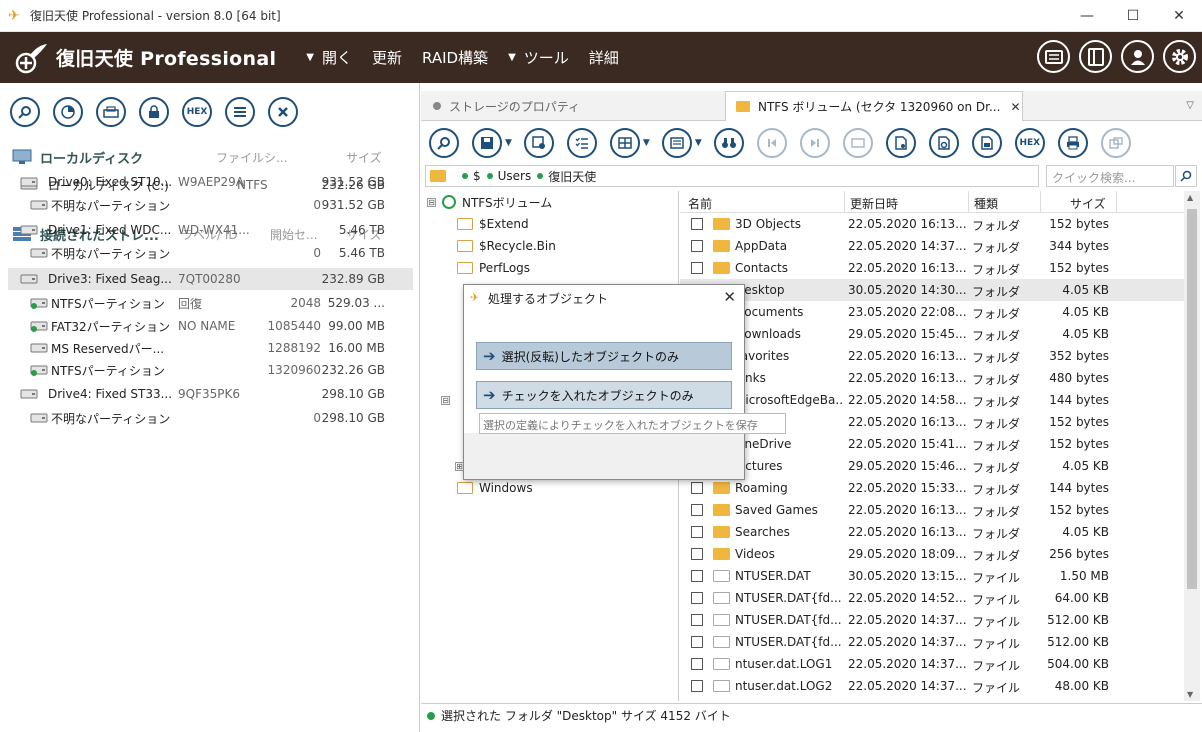 The height and width of the screenshot is (732, 1202). What do you see at coordinates (210, 326) in the screenshot?
I see `storage-partition-row: FAT32パーティション NO NAME 1085440 99.00 MB` at bounding box center [210, 326].